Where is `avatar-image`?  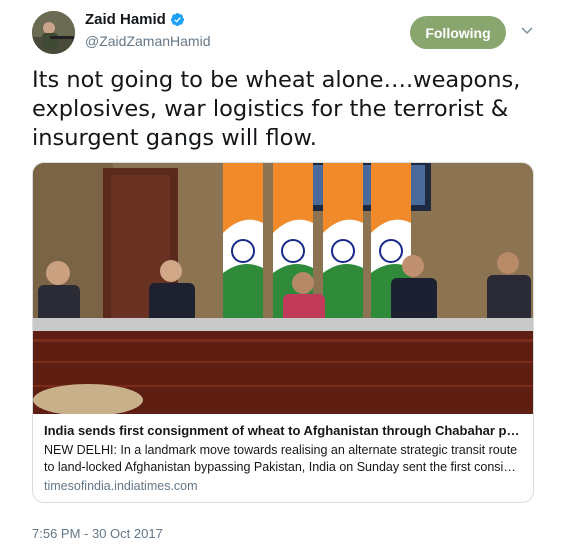
avatar-image is located at coordinates (53, 32).